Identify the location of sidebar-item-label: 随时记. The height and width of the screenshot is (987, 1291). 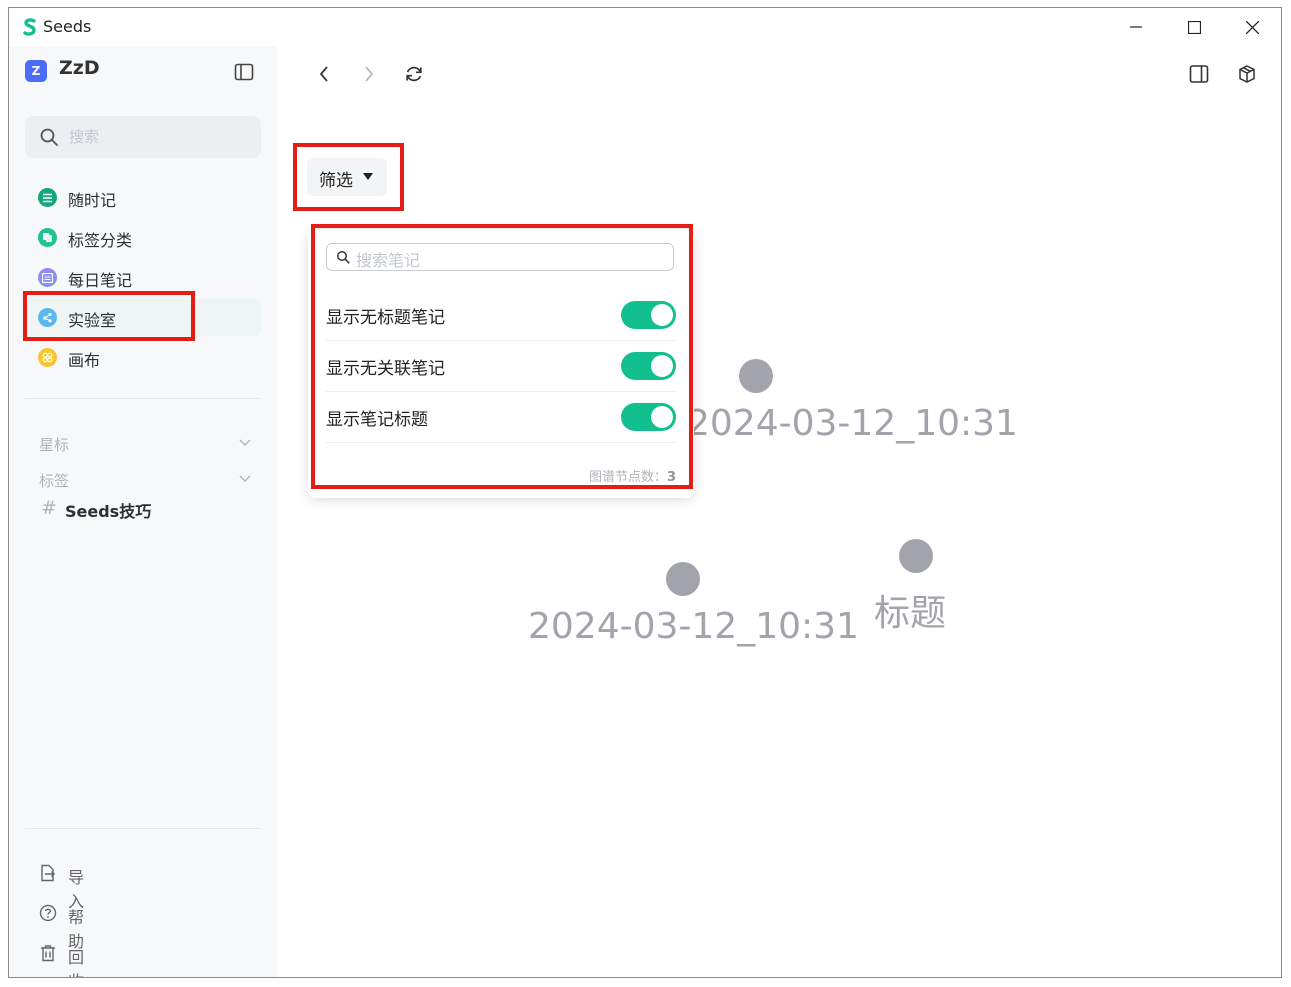
(92, 200).